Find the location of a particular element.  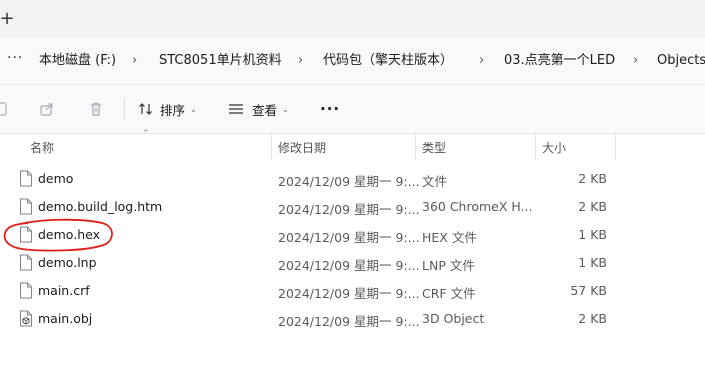

file-size: 57 KB is located at coordinates (588, 290).